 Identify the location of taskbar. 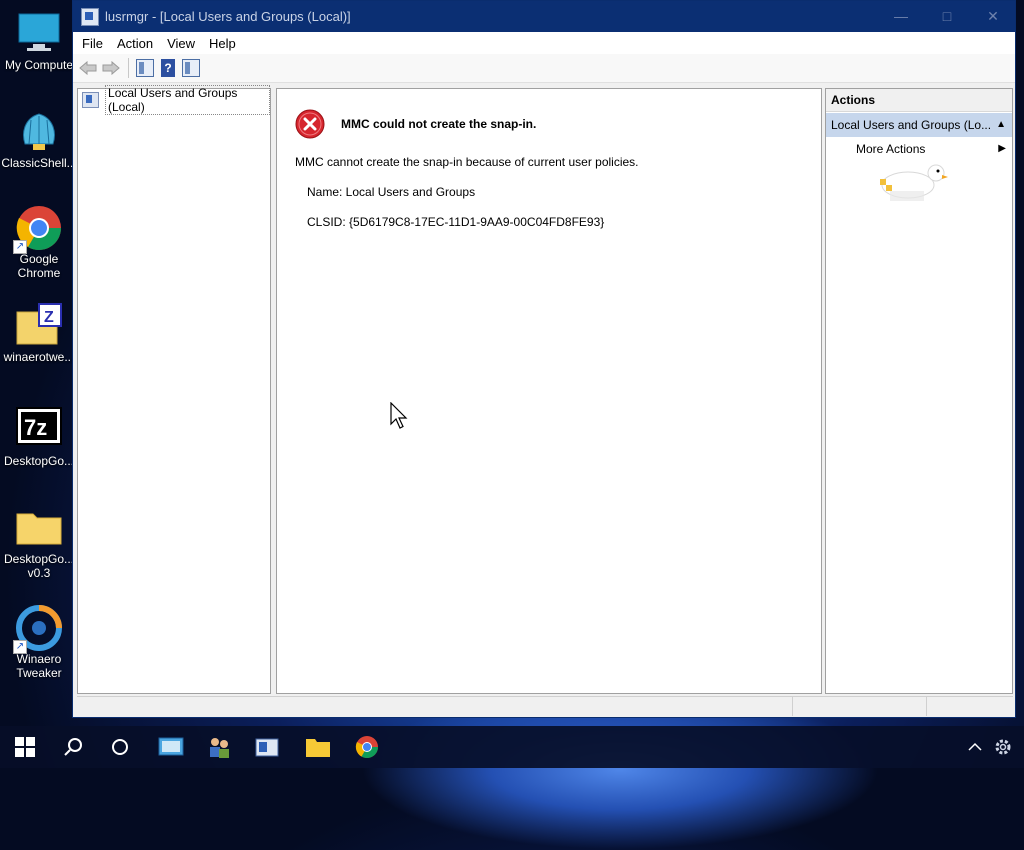
(512, 747).